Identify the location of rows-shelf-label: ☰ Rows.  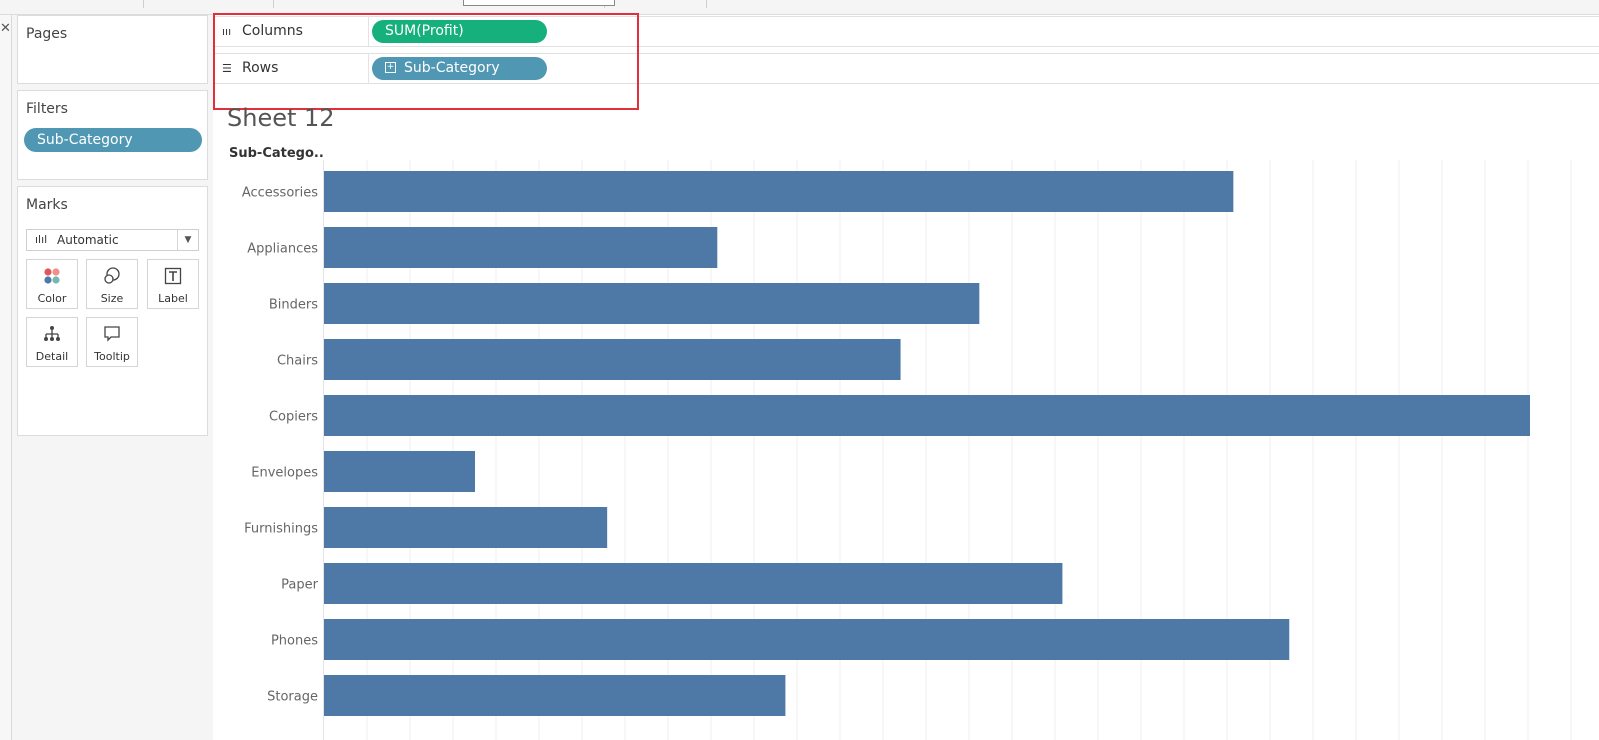
(250, 68).